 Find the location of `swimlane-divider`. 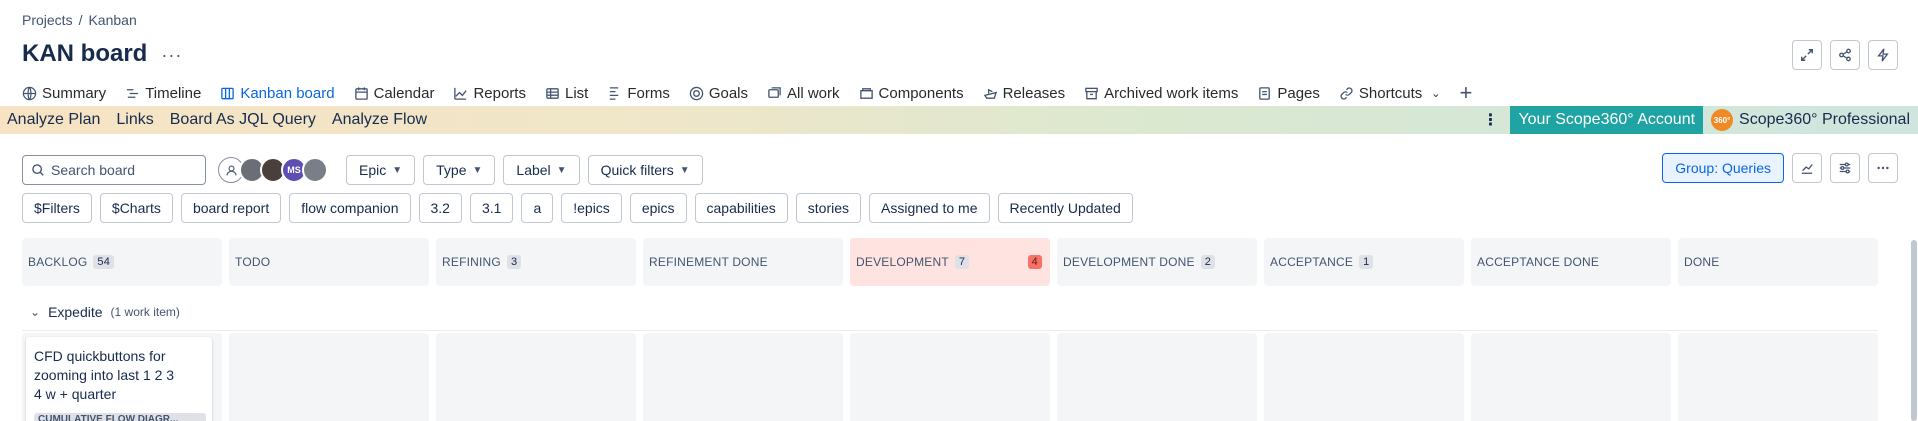

swimlane-divider is located at coordinates (950, 330).